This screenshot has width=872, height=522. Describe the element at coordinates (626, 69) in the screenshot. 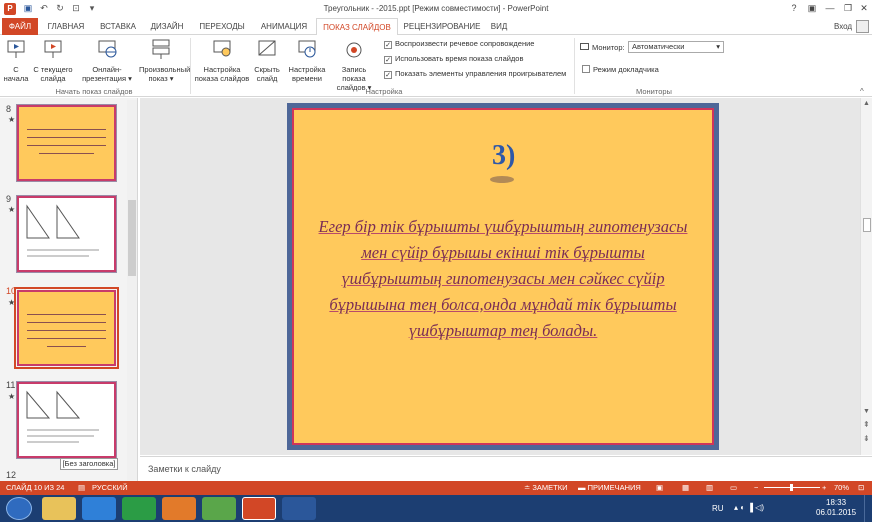

I see `presenter-view-label: Режим докладчика` at that location.